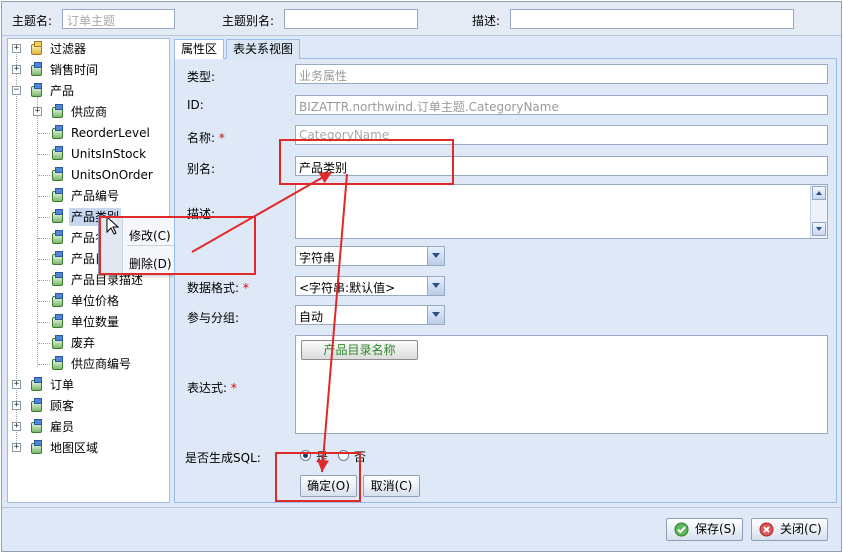 This screenshot has width=843, height=553. I want to click on format-label-text: 数据格式:, so click(213, 288).